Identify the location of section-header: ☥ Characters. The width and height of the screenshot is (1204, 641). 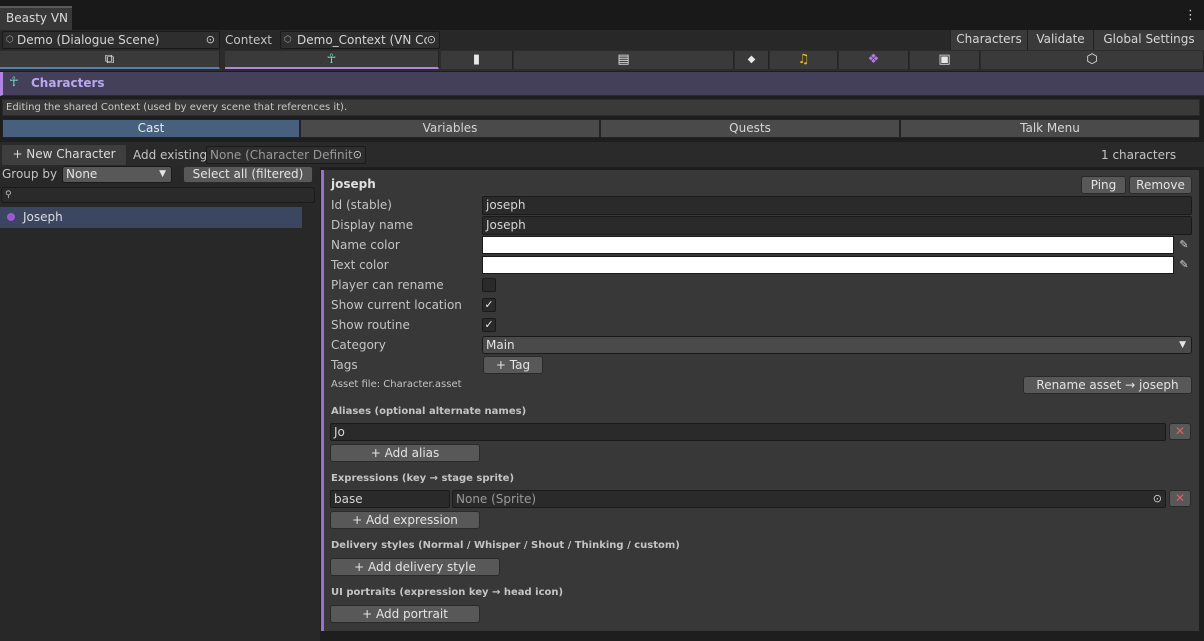
(602, 84).